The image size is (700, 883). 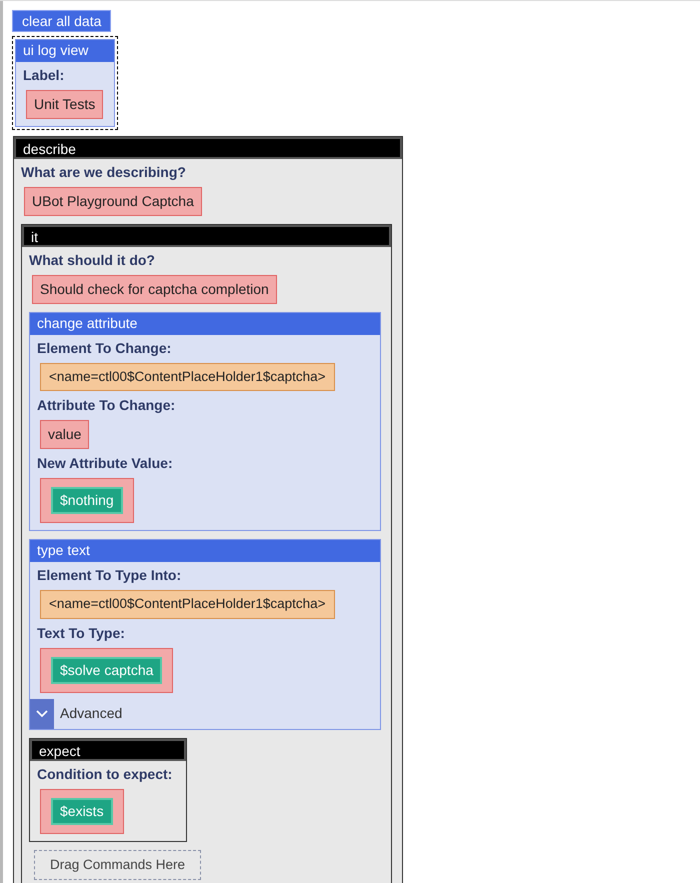 I want to click on field-label: Label:, so click(x=43, y=75).